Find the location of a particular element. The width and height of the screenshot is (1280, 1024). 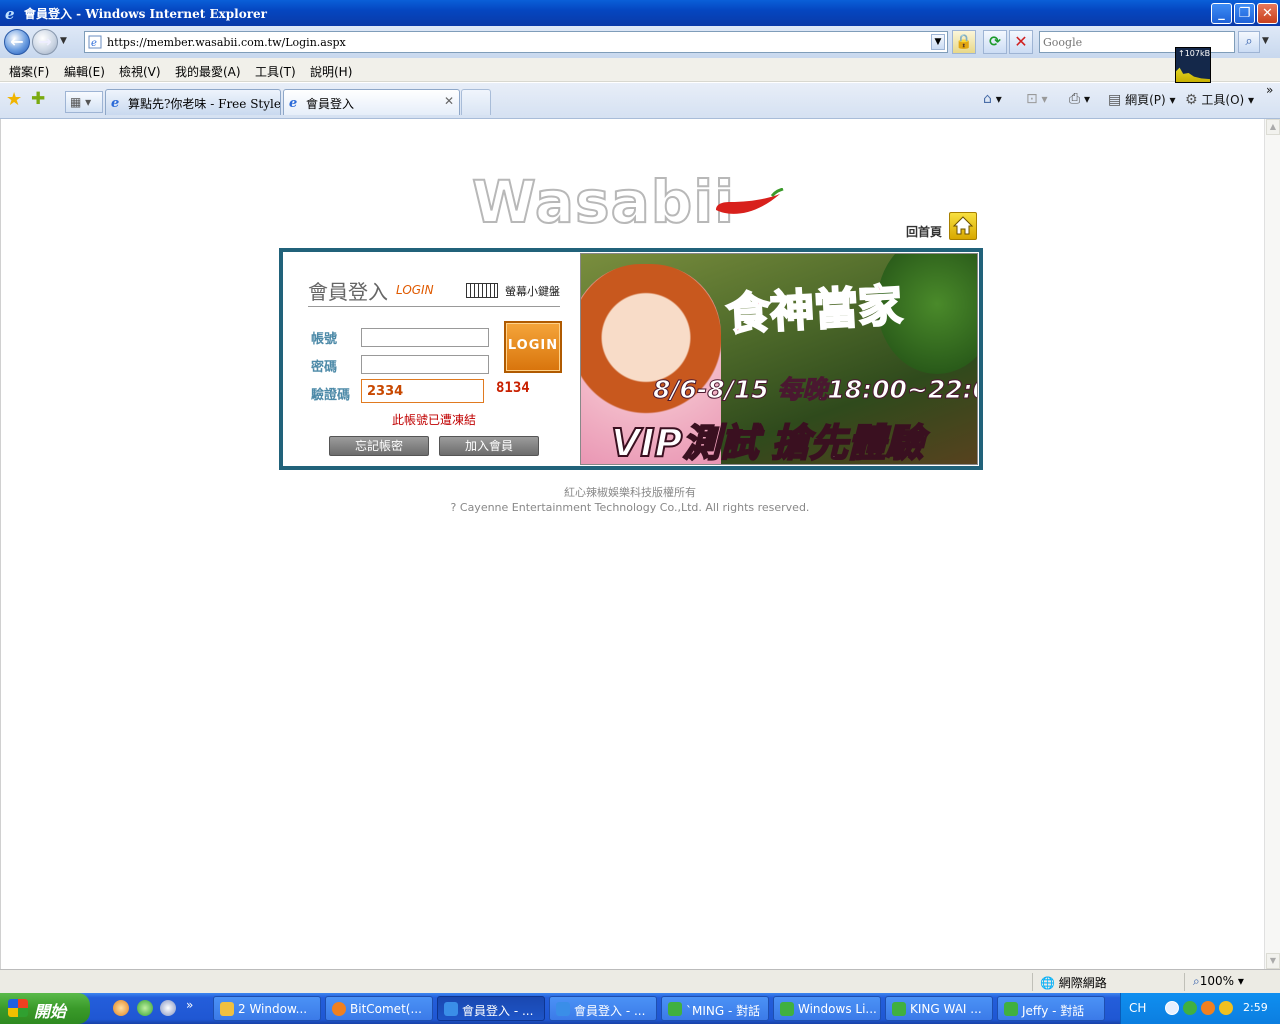

copyright-line-1: 紅心辣椒娛樂科技版權所有 is located at coordinates (630, 492).